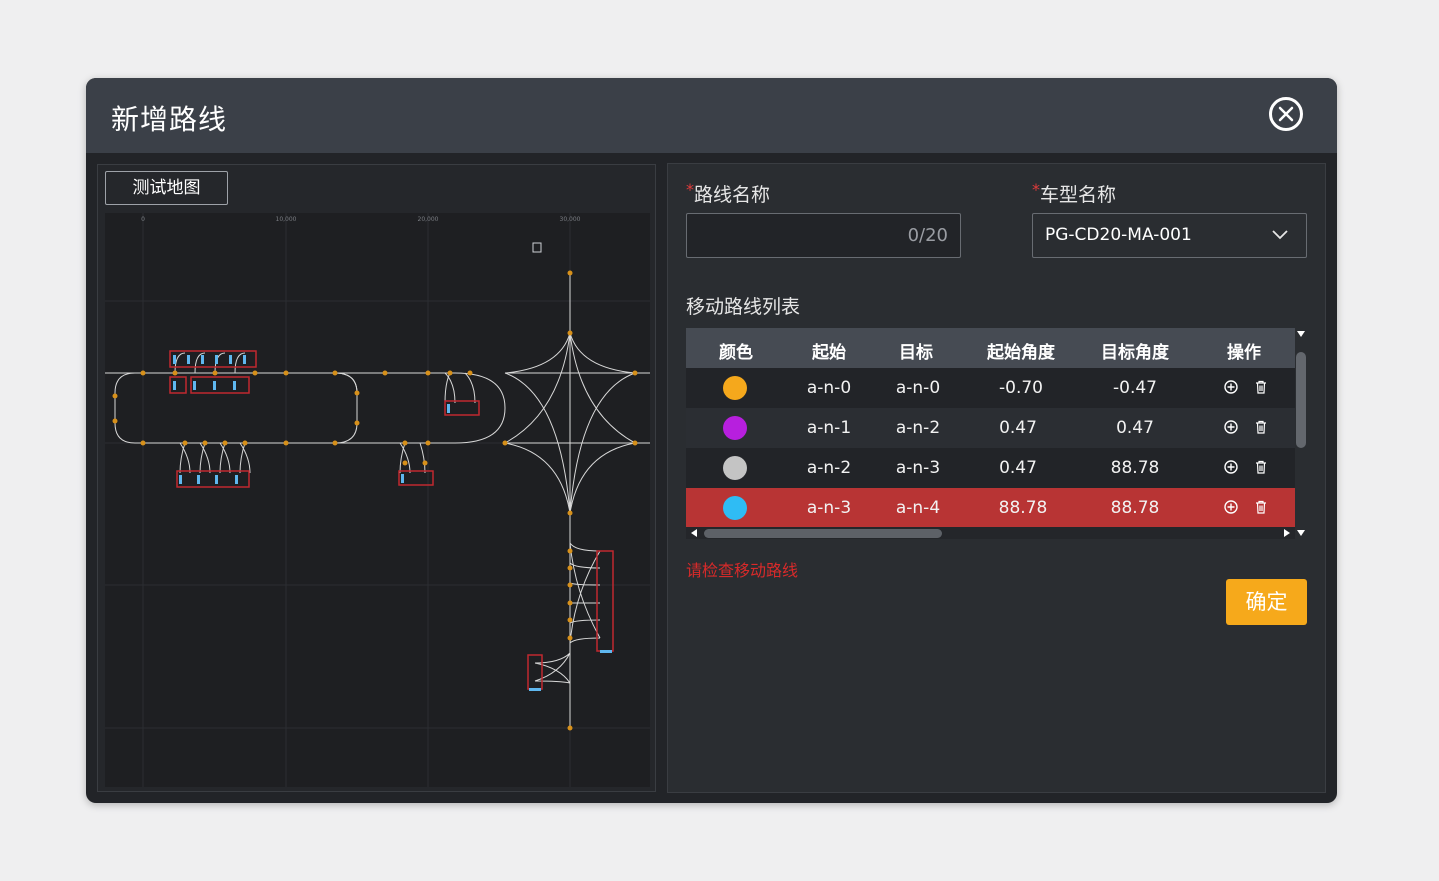 The image size is (1439, 881). I want to click on cell-target-angle: -0.47, so click(1135, 388).